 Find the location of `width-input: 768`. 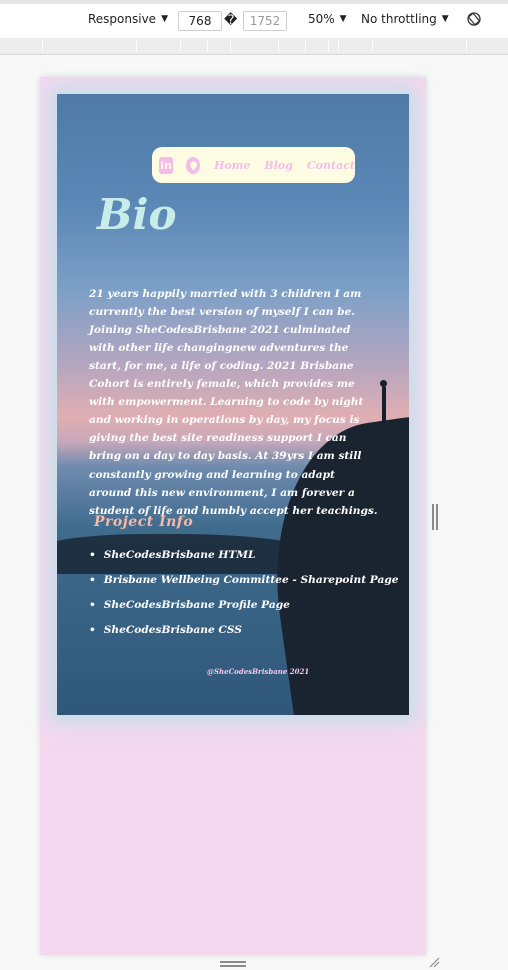

width-input: 768 is located at coordinates (200, 21).